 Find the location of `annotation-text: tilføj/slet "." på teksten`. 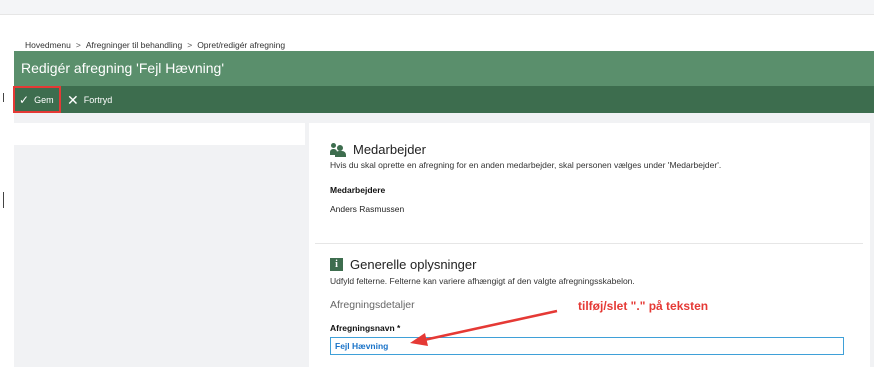

annotation-text: tilføj/slet "." på teksten is located at coordinates (643, 306).